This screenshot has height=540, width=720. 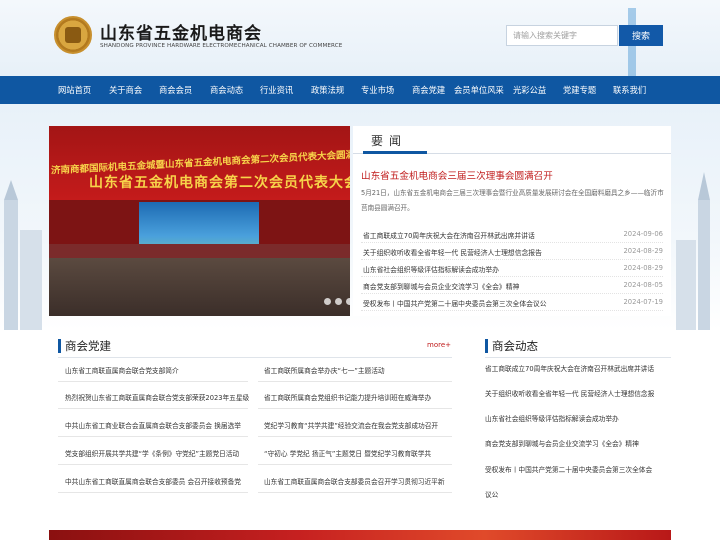 What do you see at coordinates (568, 469) in the screenshot?
I see `dynamics-list-item: 受权发布丨中国共产党第二十届中央委员会第三次全体会` at bounding box center [568, 469].